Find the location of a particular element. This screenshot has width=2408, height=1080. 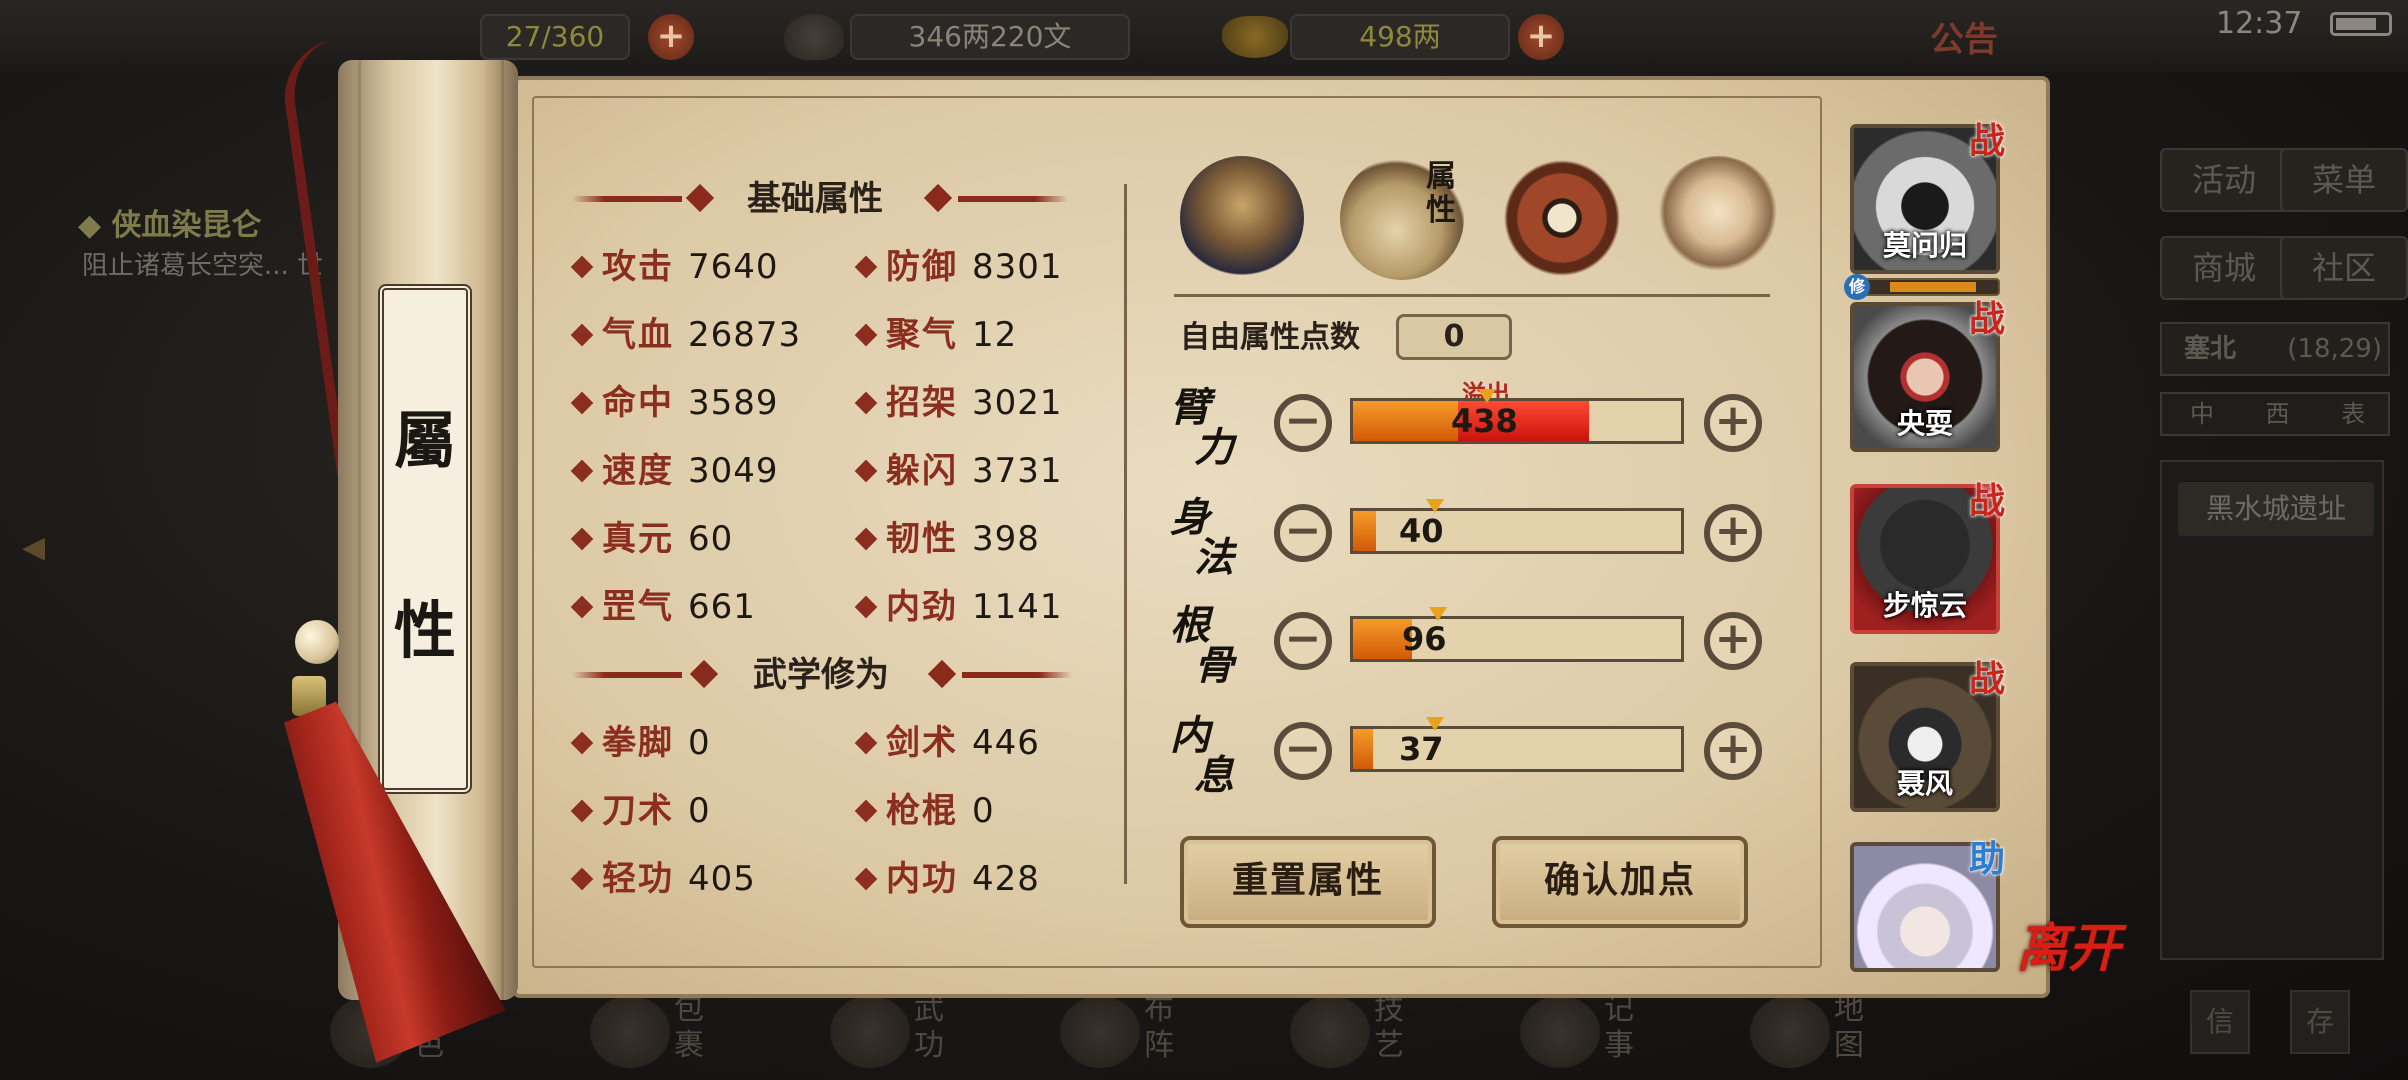

coin-icon is located at coordinates (814, 37).